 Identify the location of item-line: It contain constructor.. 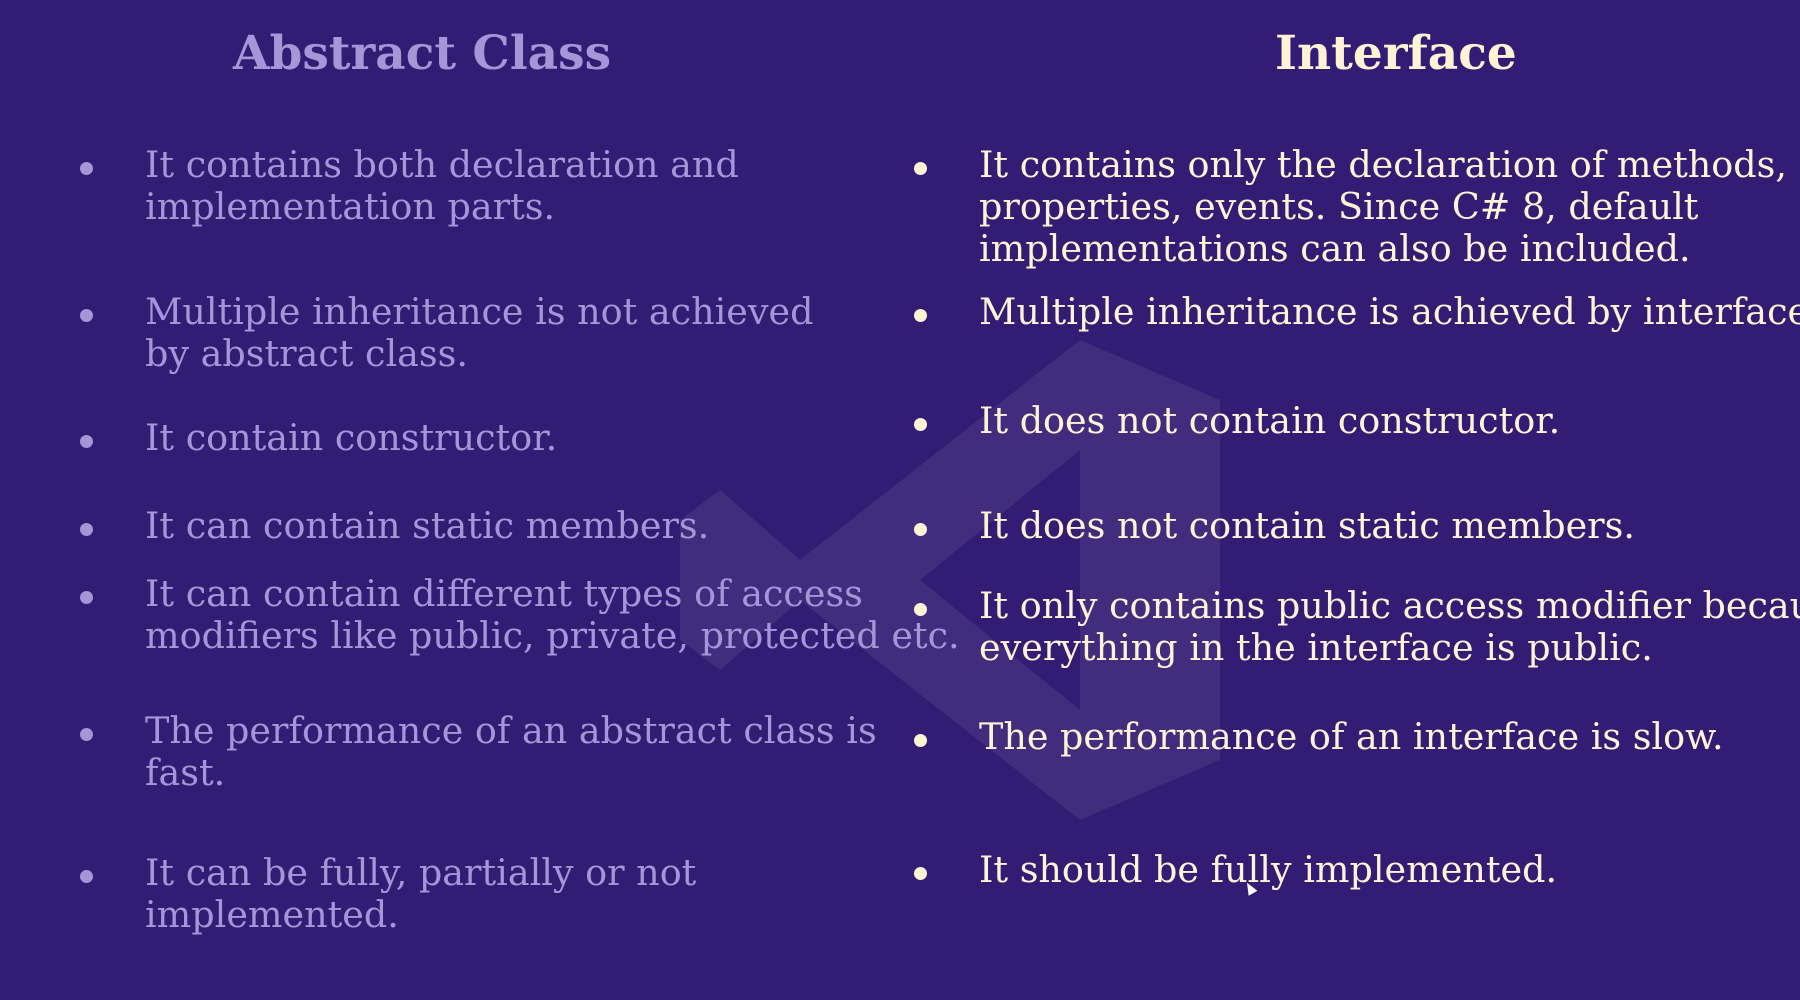
(351, 437).